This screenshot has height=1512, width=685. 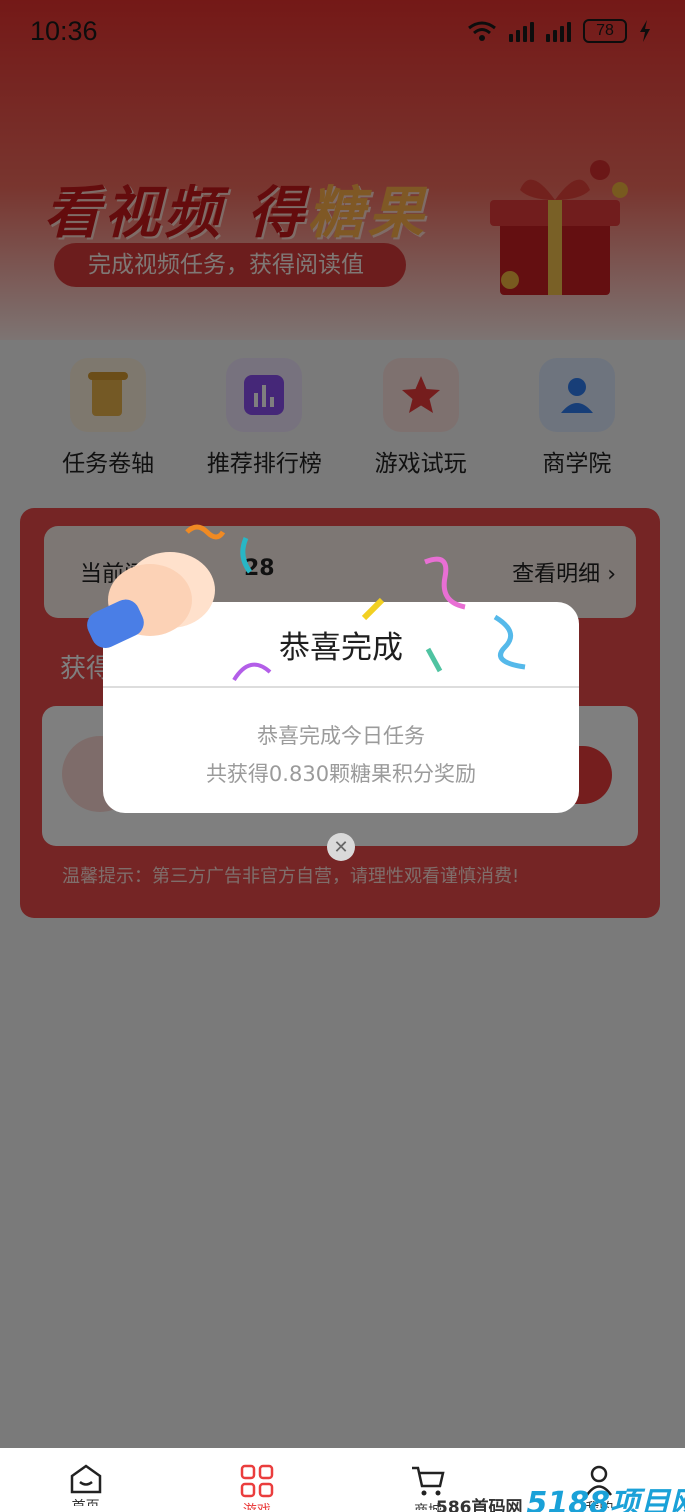 I want to click on tab-label: 首页, so click(x=86, y=1501).